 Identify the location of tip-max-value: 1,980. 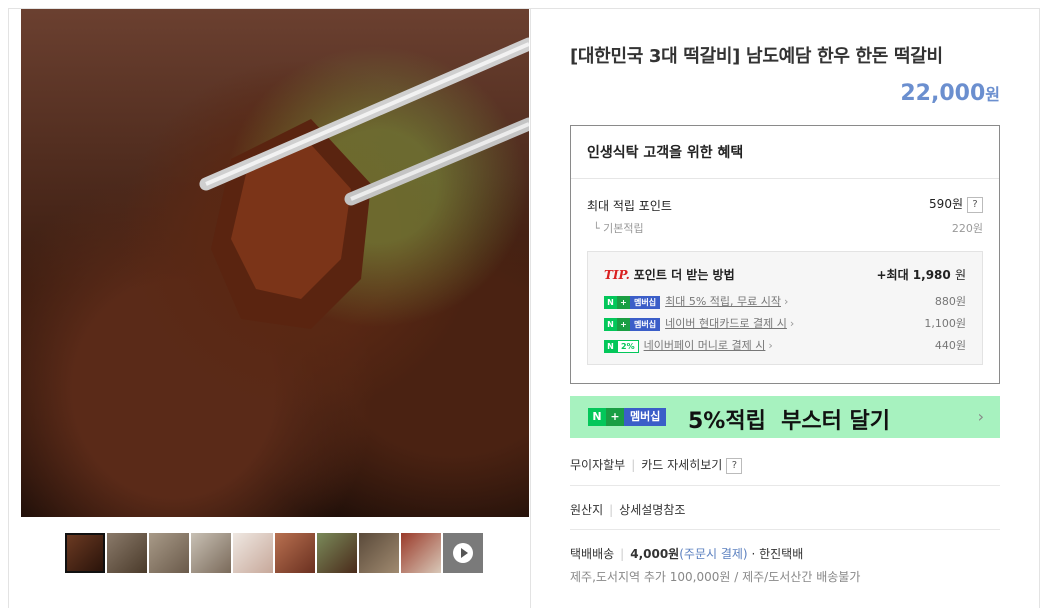
(931, 275).